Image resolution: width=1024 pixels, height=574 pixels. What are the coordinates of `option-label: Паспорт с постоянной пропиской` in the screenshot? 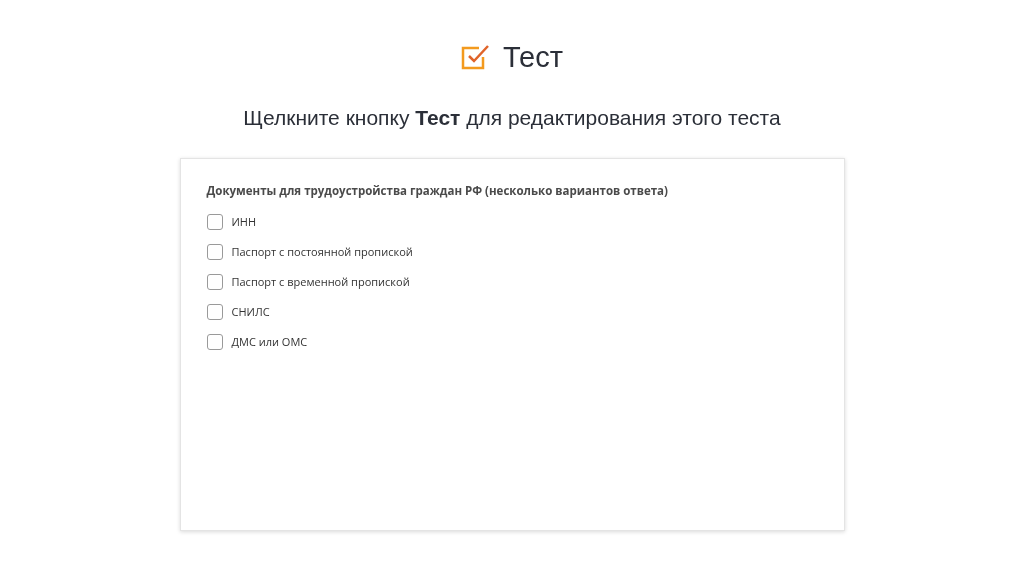 It's located at (322, 251).